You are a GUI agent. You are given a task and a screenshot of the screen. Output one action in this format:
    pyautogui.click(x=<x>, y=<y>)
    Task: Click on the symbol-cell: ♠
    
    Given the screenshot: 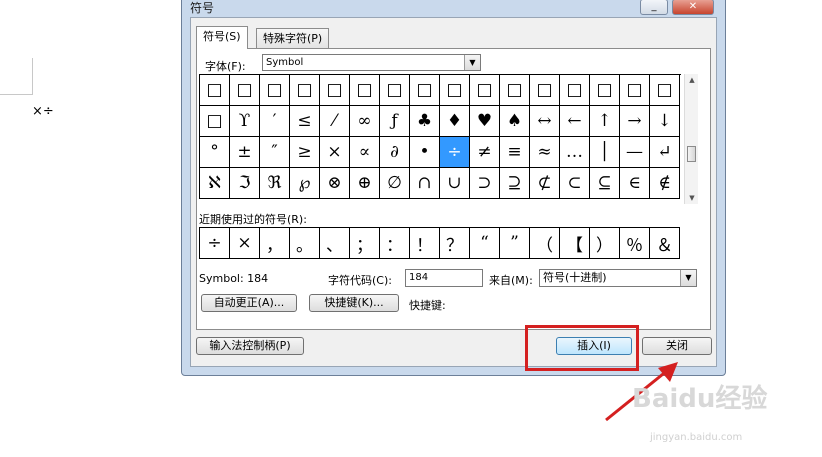 What is the action you would take?
    pyautogui.click(x=515, y=121)
    